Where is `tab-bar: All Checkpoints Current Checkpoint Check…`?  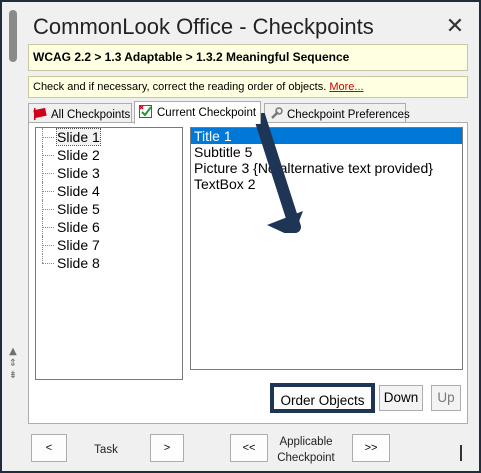
tab-bar: All Checkpoints Current Checkpoint Check… is located at coordinates (248, 112).